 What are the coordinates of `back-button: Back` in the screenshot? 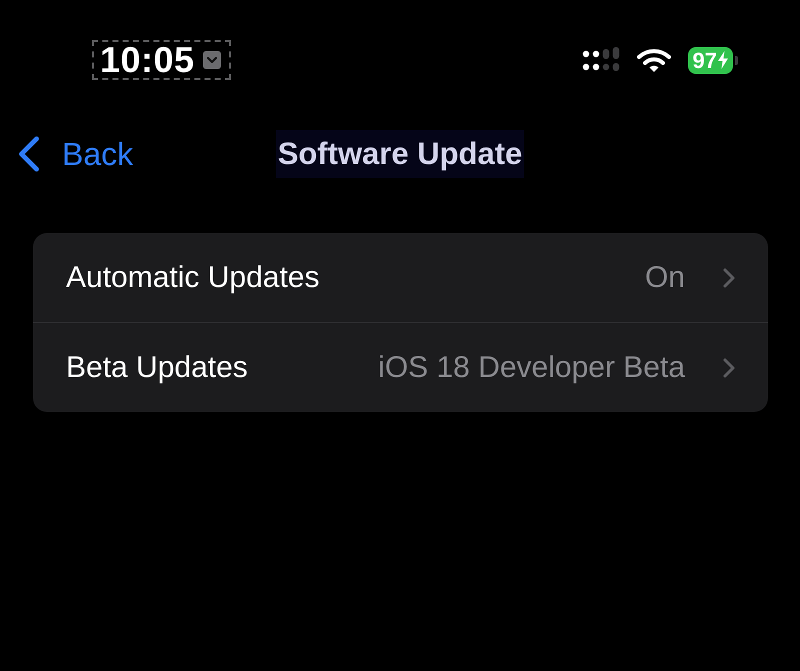 It's located at (75, 154).